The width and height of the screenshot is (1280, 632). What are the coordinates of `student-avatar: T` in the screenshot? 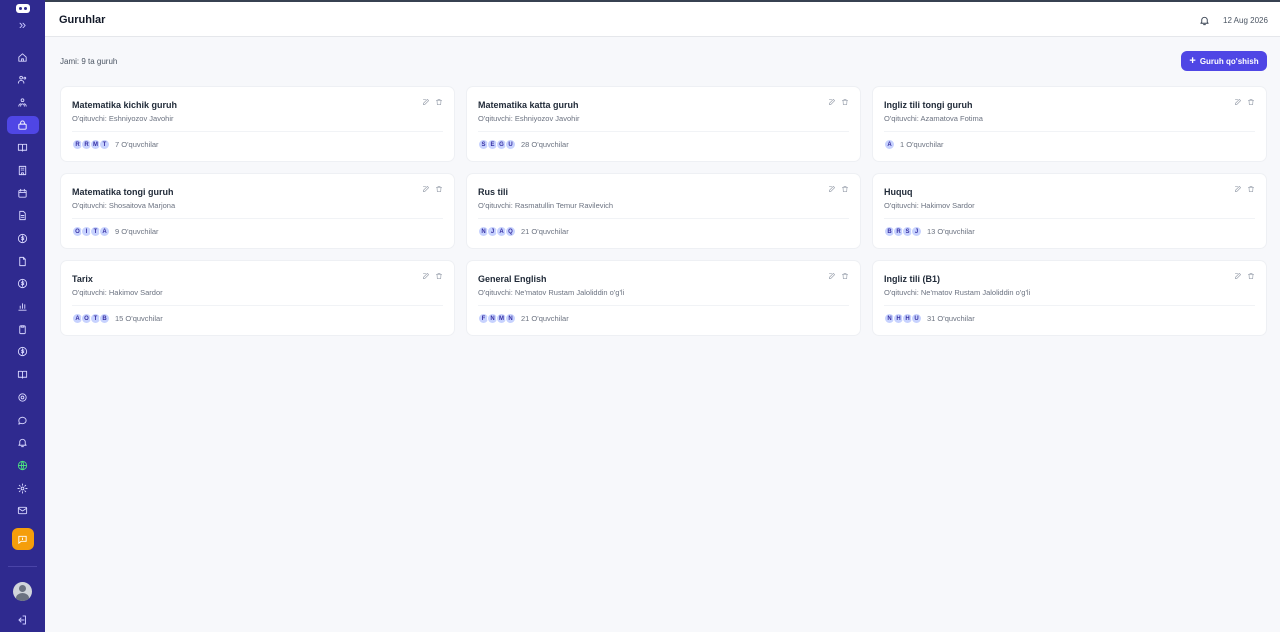 It's located at (104, 144).